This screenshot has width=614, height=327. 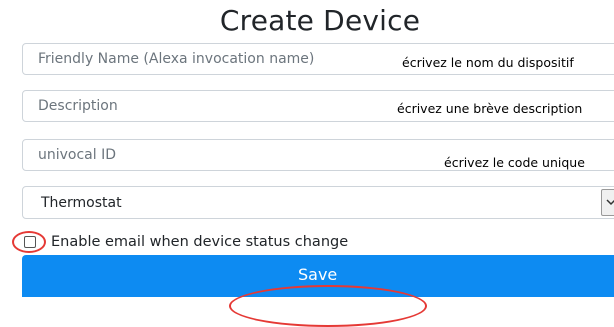 I want to click on select-dropdown-button, so click(x=607, y=202).